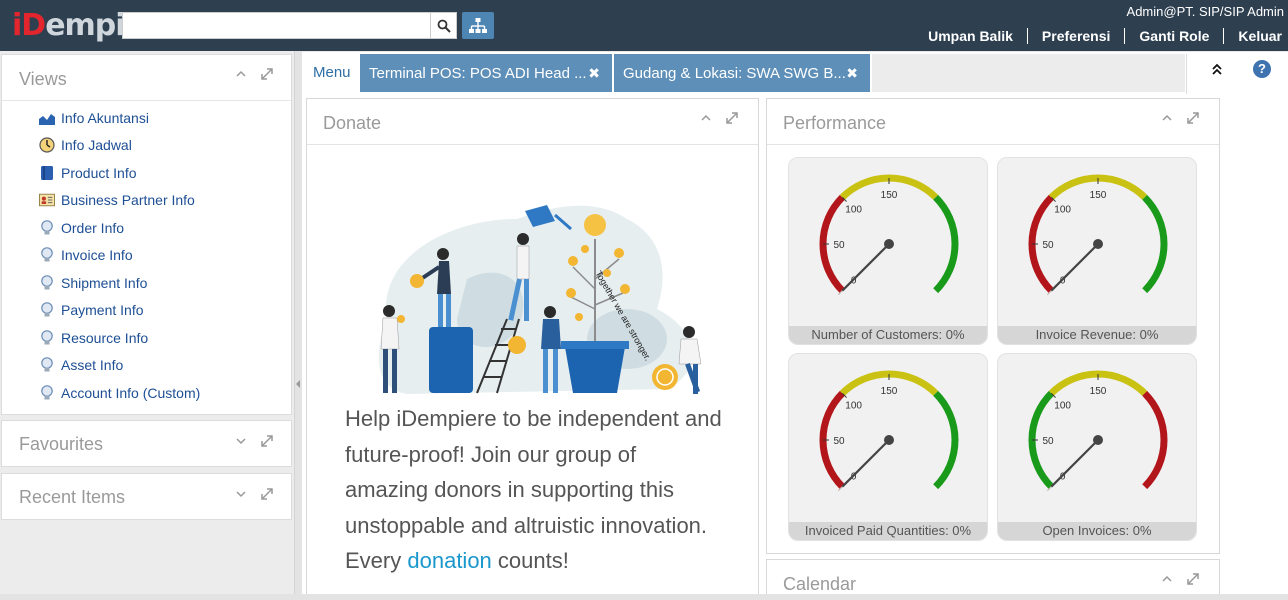 Image resolution: width=1288 pixels, height=600 pixels. What do you see at coordinates (1205, 11) in the screenshot?
I see `user-role-label: Admin@PT. SIP/SIP Admin` at bounding box center [1205, 11].